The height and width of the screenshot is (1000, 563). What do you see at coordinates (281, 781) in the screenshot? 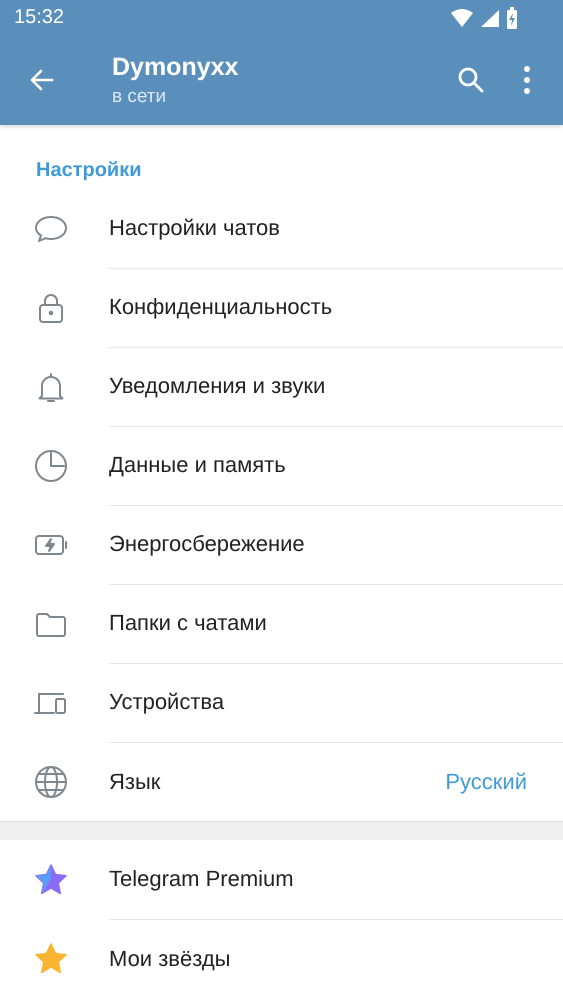
I see `settings-item: Язык Русский` at bounding box center [281, 781].